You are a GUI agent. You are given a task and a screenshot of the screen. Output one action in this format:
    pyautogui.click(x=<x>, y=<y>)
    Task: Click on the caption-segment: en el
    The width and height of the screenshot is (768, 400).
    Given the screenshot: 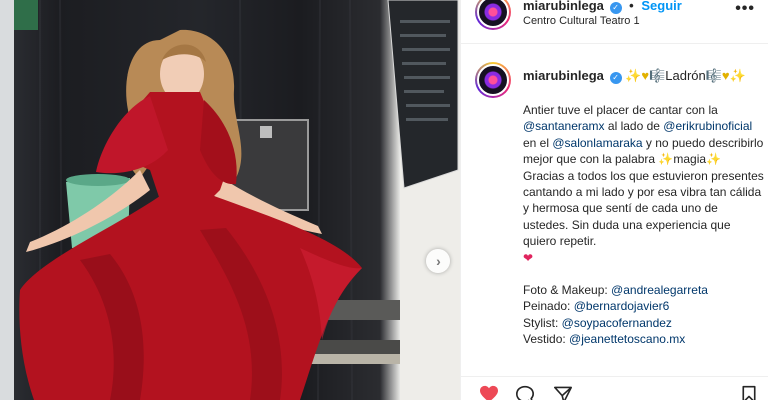 What is the action you would take?
    pyautogui.click(x=538, y=142)
    